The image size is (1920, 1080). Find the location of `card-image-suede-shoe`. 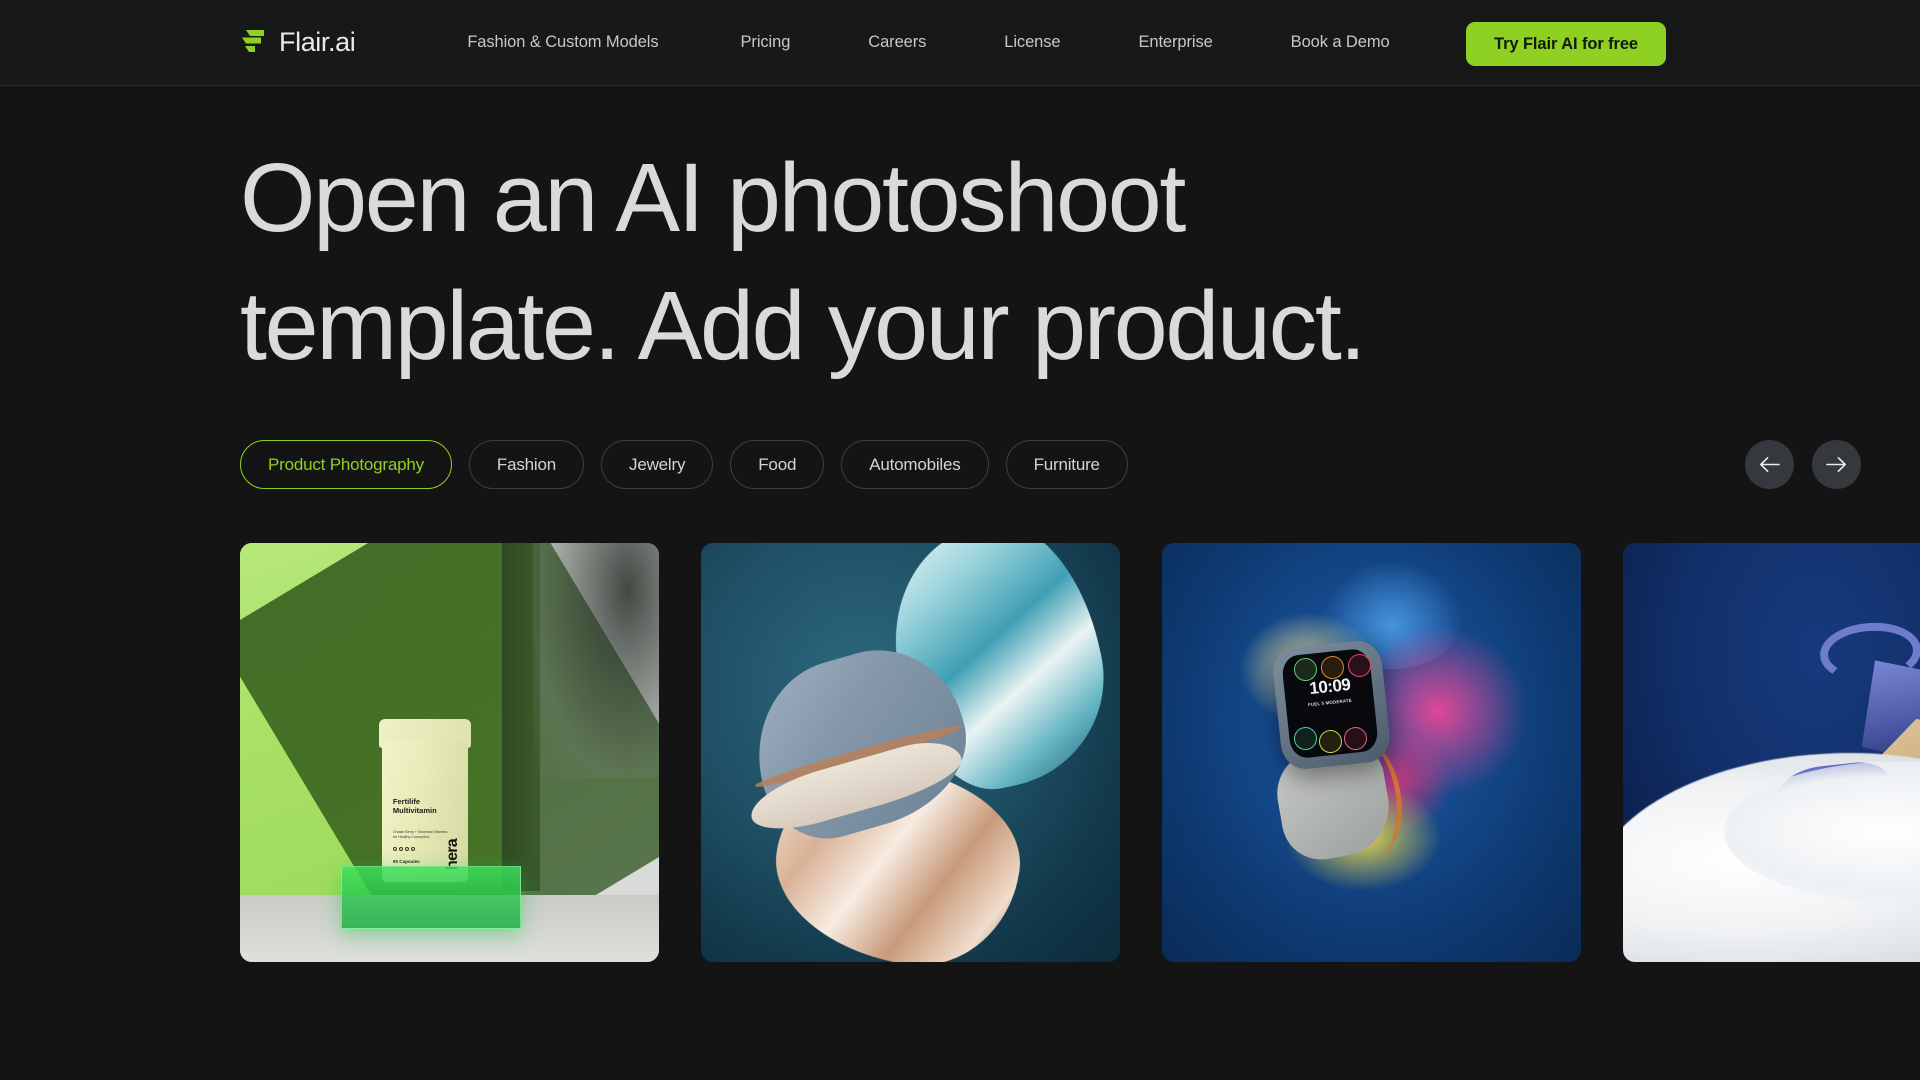

card-image-suede-shoe is located at coordinates (910, 753).